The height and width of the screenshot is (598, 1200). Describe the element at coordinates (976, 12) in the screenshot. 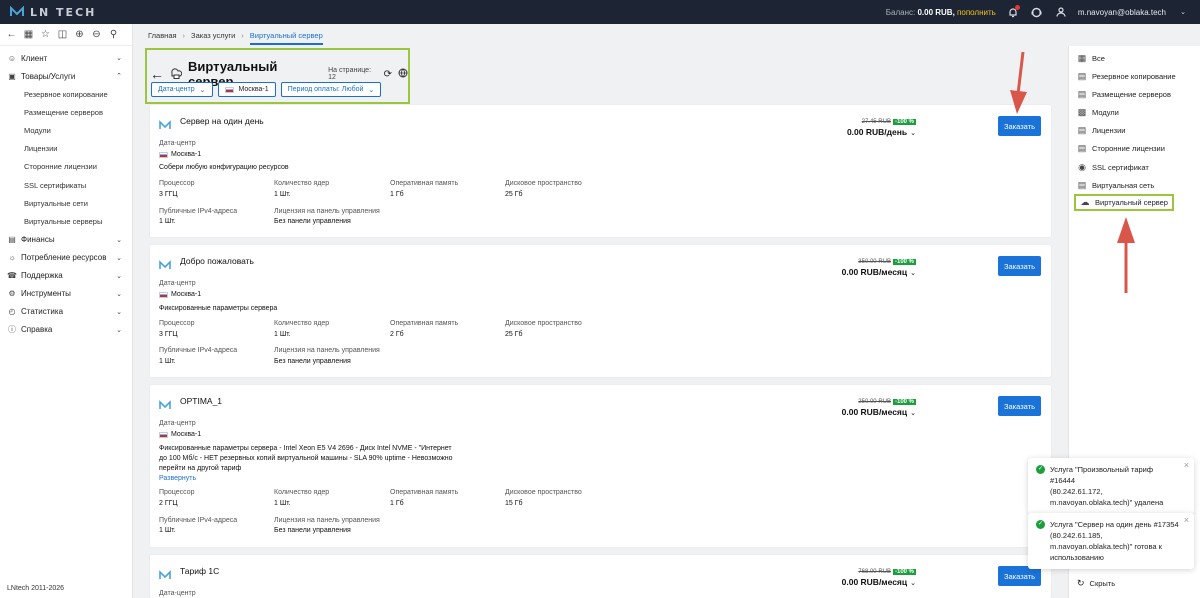

I see `topup-link: пополнить` at that location.